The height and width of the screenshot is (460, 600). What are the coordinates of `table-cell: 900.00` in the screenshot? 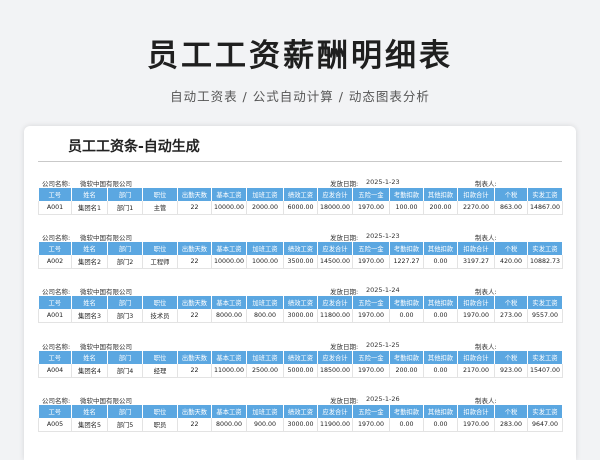 It's located at (265, 425).